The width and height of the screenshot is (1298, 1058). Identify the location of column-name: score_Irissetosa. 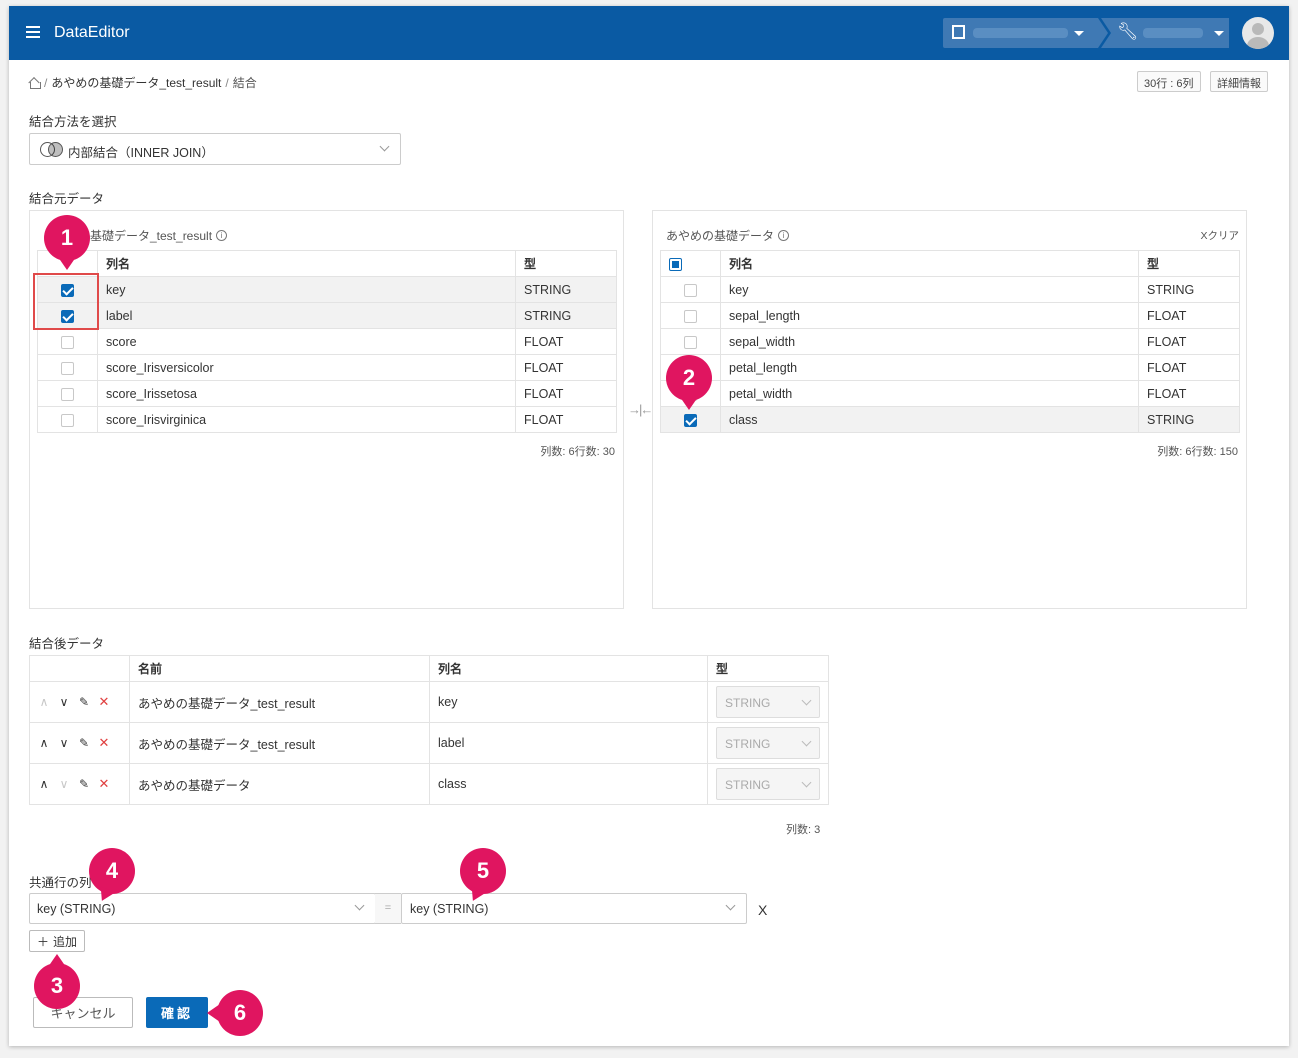
(306, 393).